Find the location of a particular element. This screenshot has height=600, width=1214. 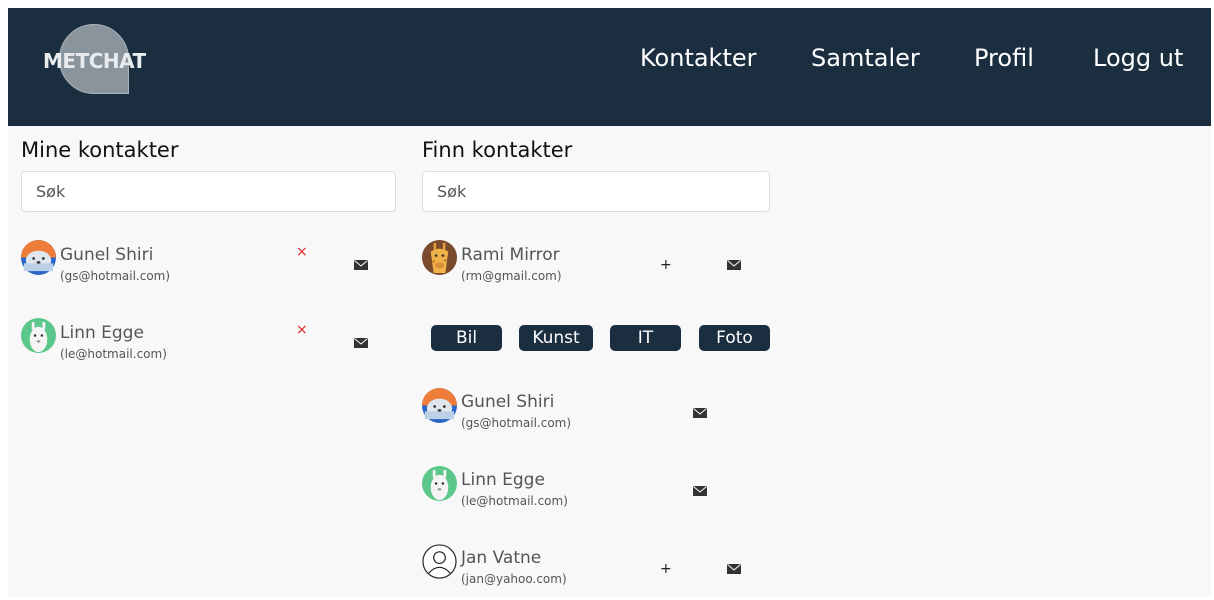

contact-name: Jan Vatne is located at coordinates (501, 558).